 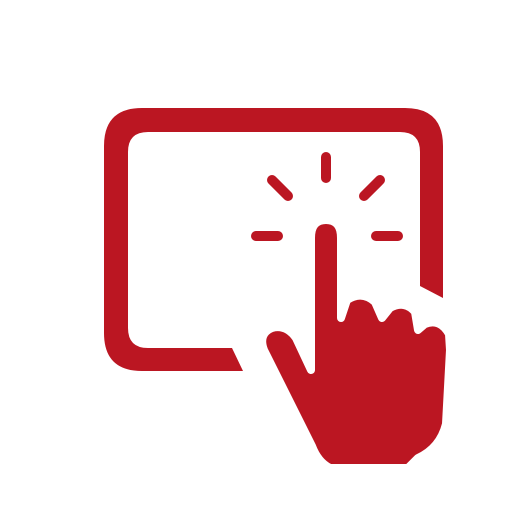 What do you see at coordinates (280, 188) in the screenshot?
I see `tap-ray-upper-left` at bounding box center [280, 188].